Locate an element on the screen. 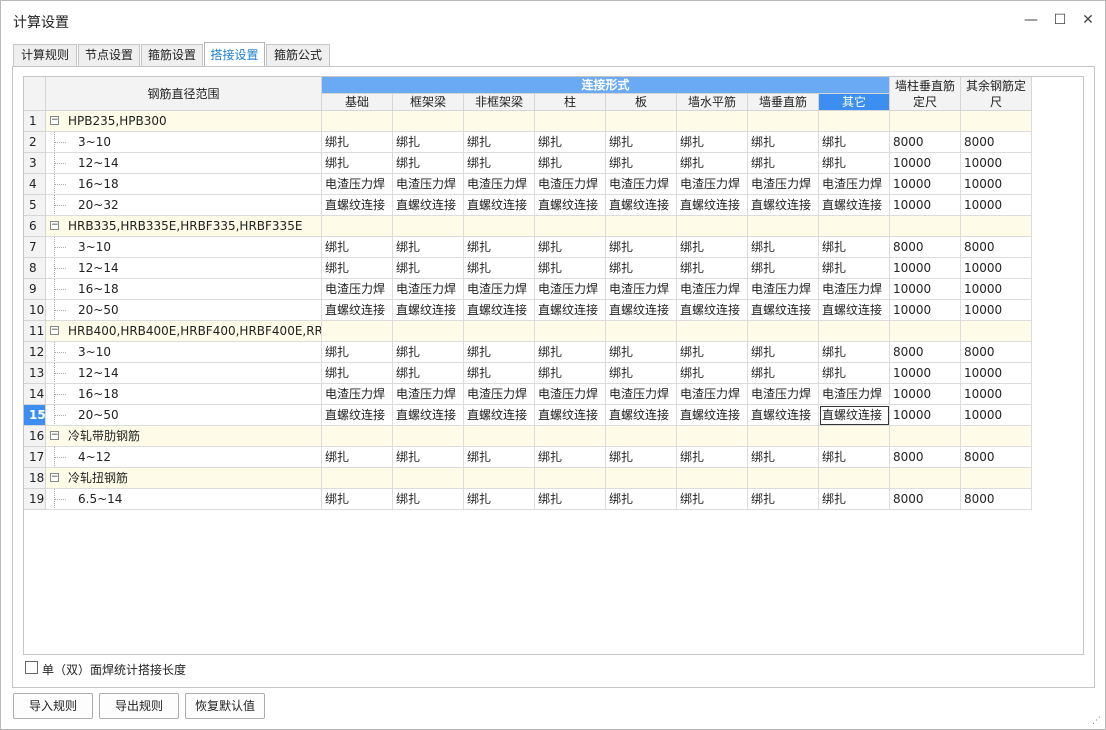  table-row: 19 6.5~14 绑扎 绑扎 绑扎 绑扎 绑扎 绑扎 绑扎 绑扎 8000 8000 is located at coordinates (528, 499).